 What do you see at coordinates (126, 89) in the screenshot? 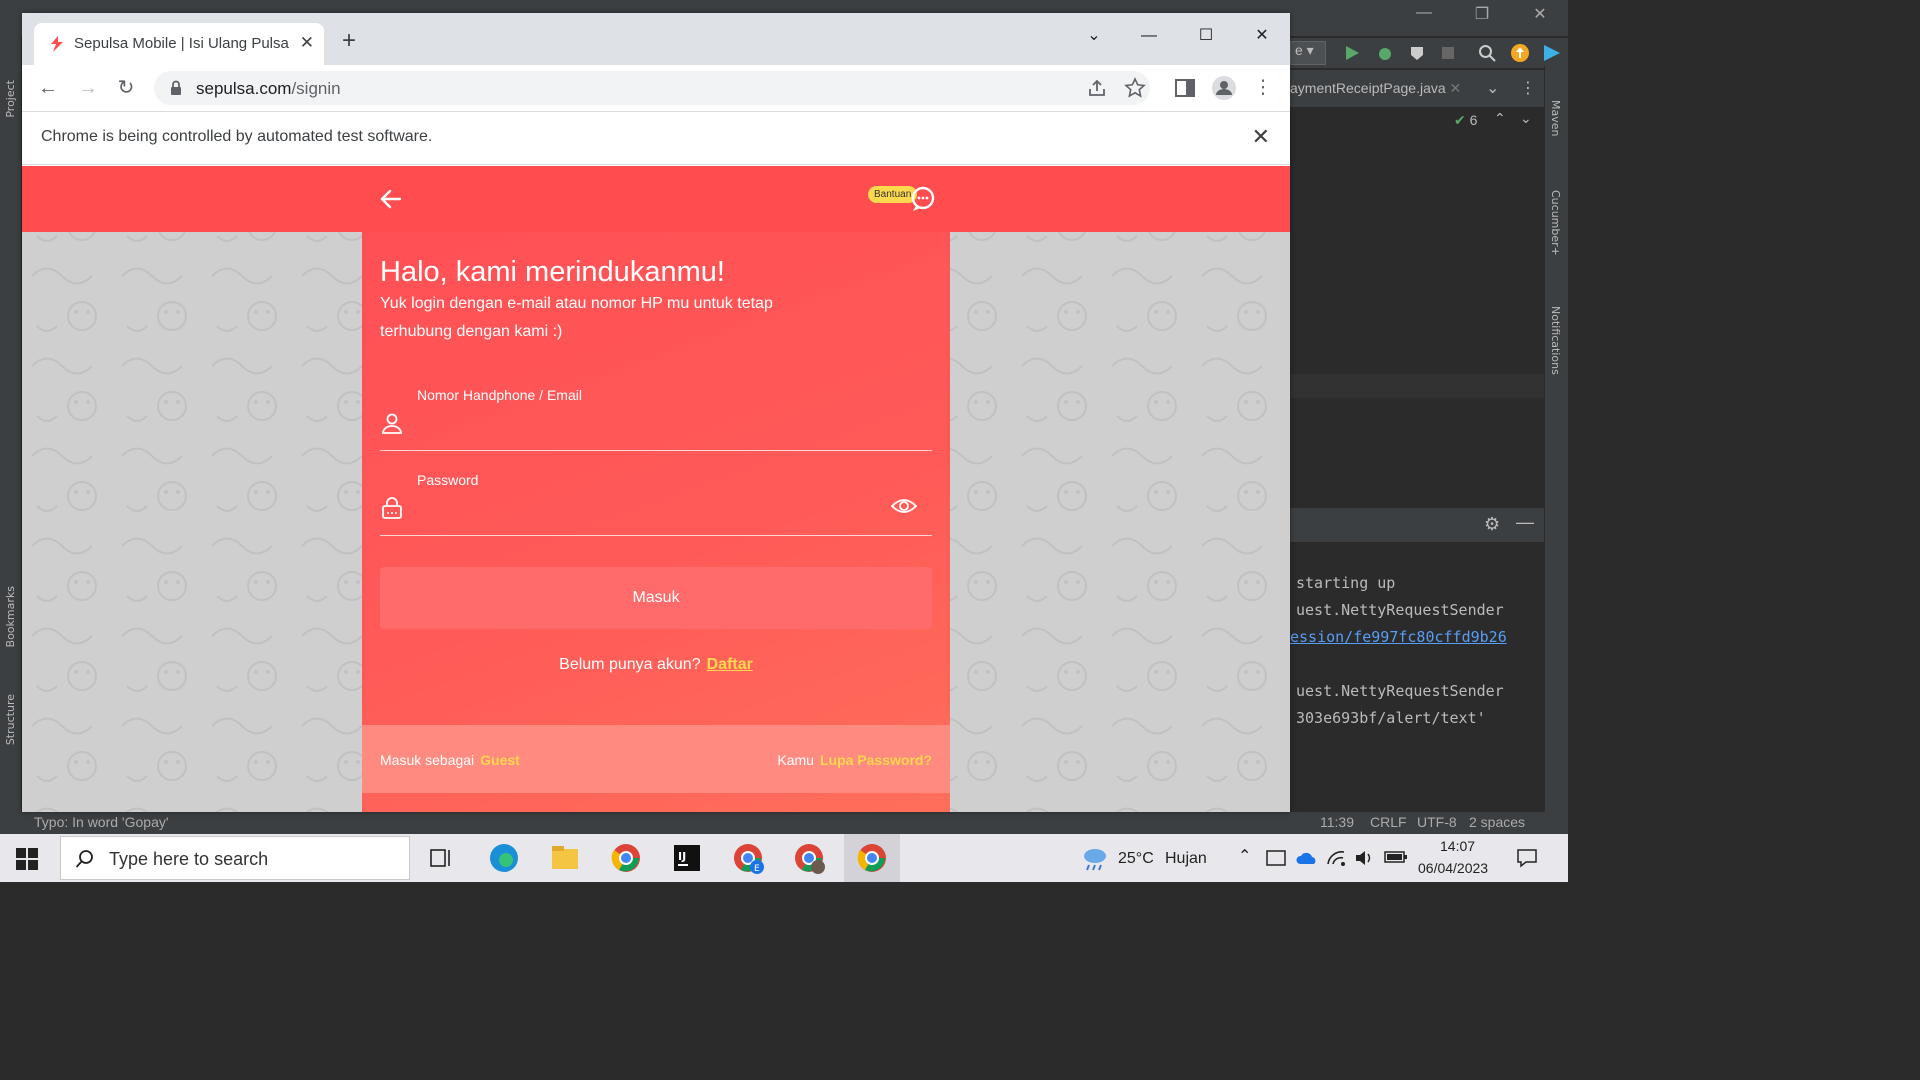
I see `reload-button: ↻` at bounding box center [126, 89].